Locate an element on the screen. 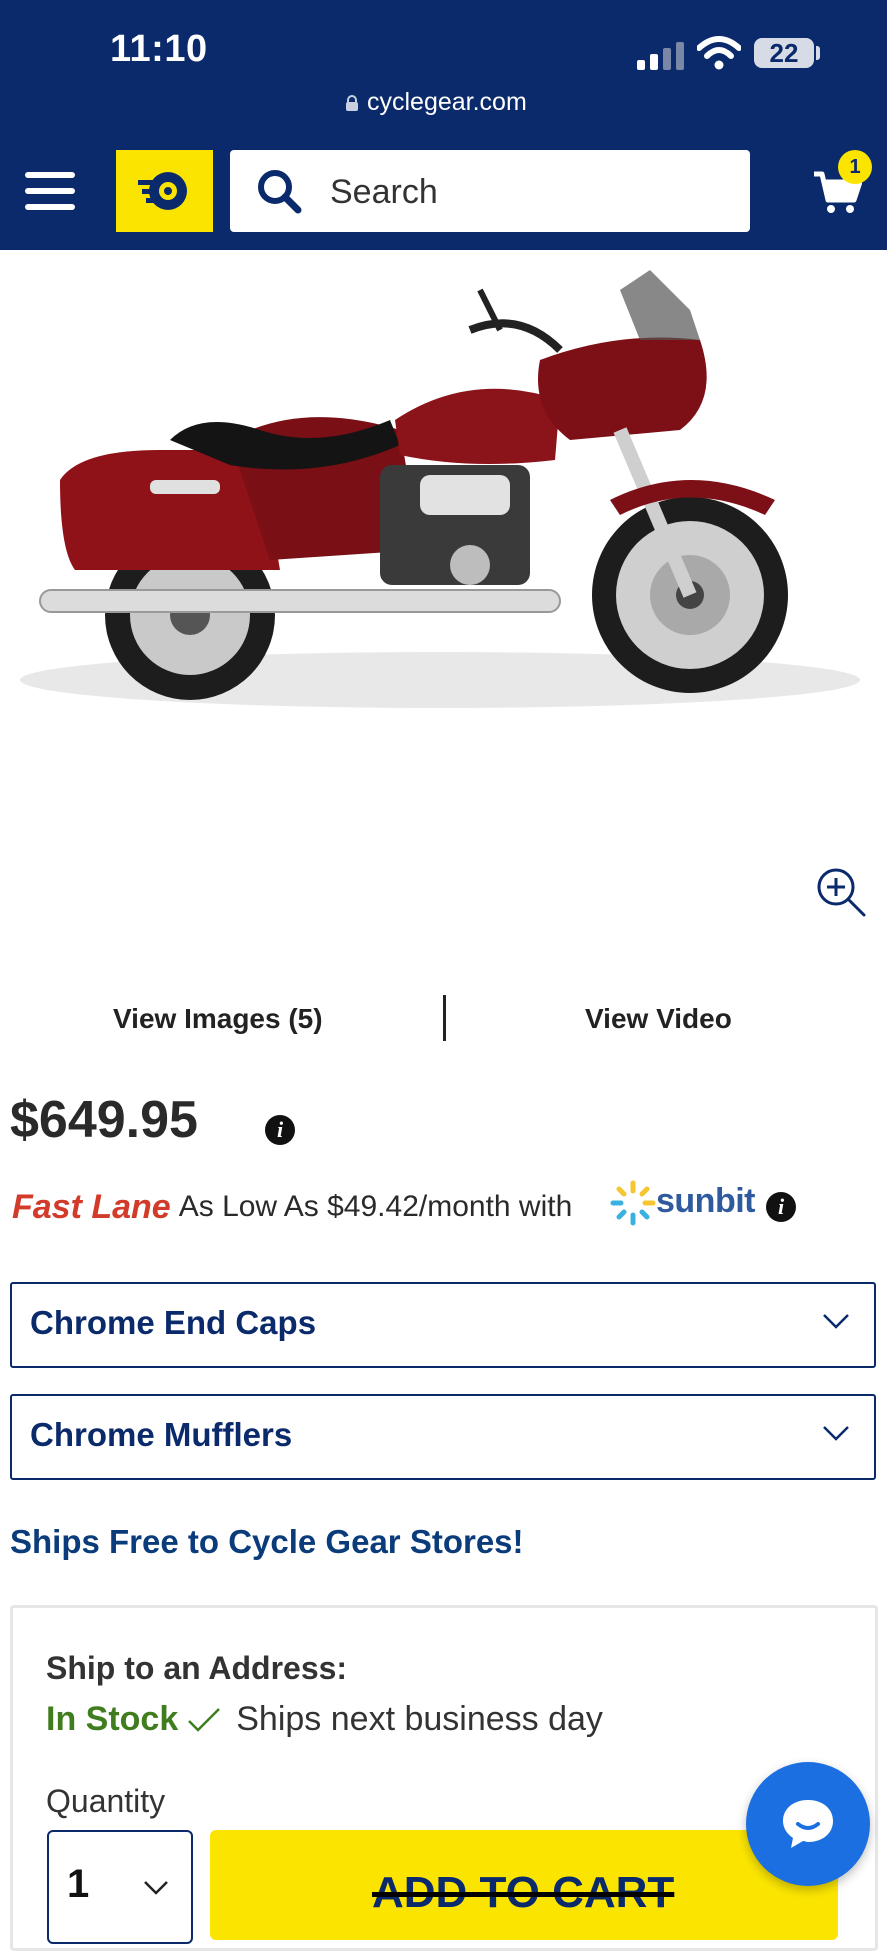 Image resolution: width=887 pixels, height=1951 pixels. ships-free-banner: Ships Free to Cycle Gear Stores! is located at coordinates (267, 1541).